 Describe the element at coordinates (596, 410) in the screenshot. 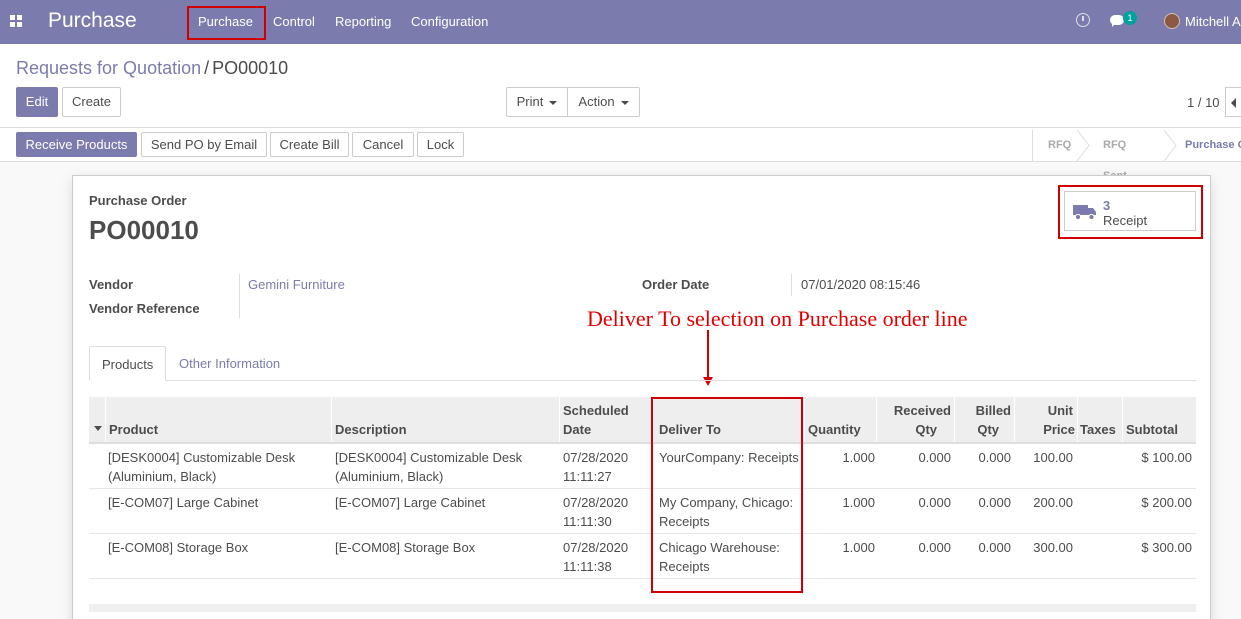

I see `column-scheduled-date-line1: Scheduled` at that location.